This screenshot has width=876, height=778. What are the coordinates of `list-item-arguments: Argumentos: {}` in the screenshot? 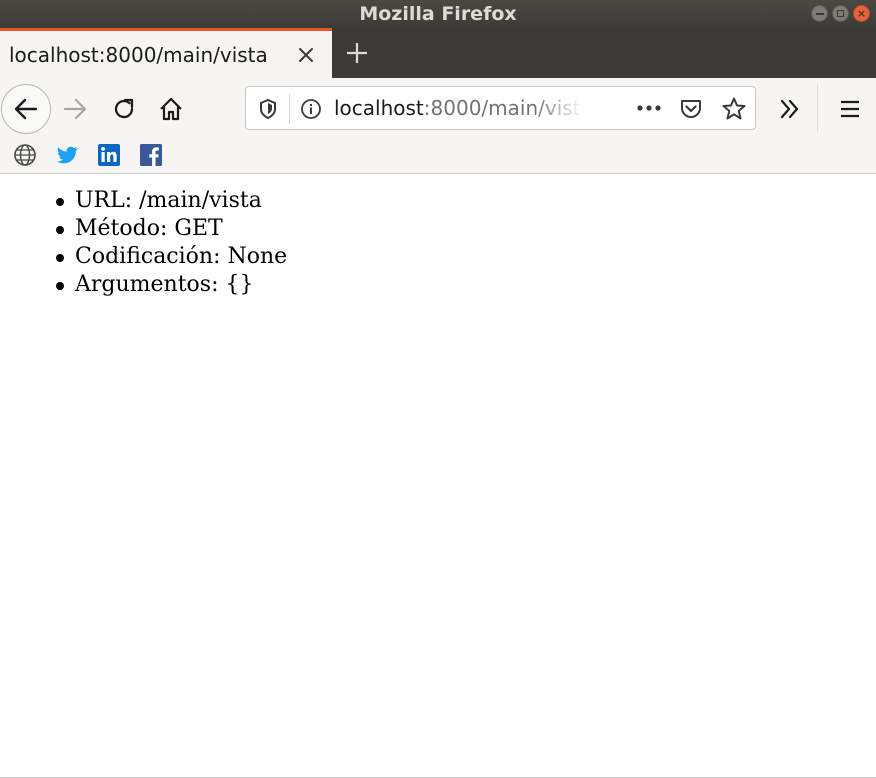 It's located at (466, 285).